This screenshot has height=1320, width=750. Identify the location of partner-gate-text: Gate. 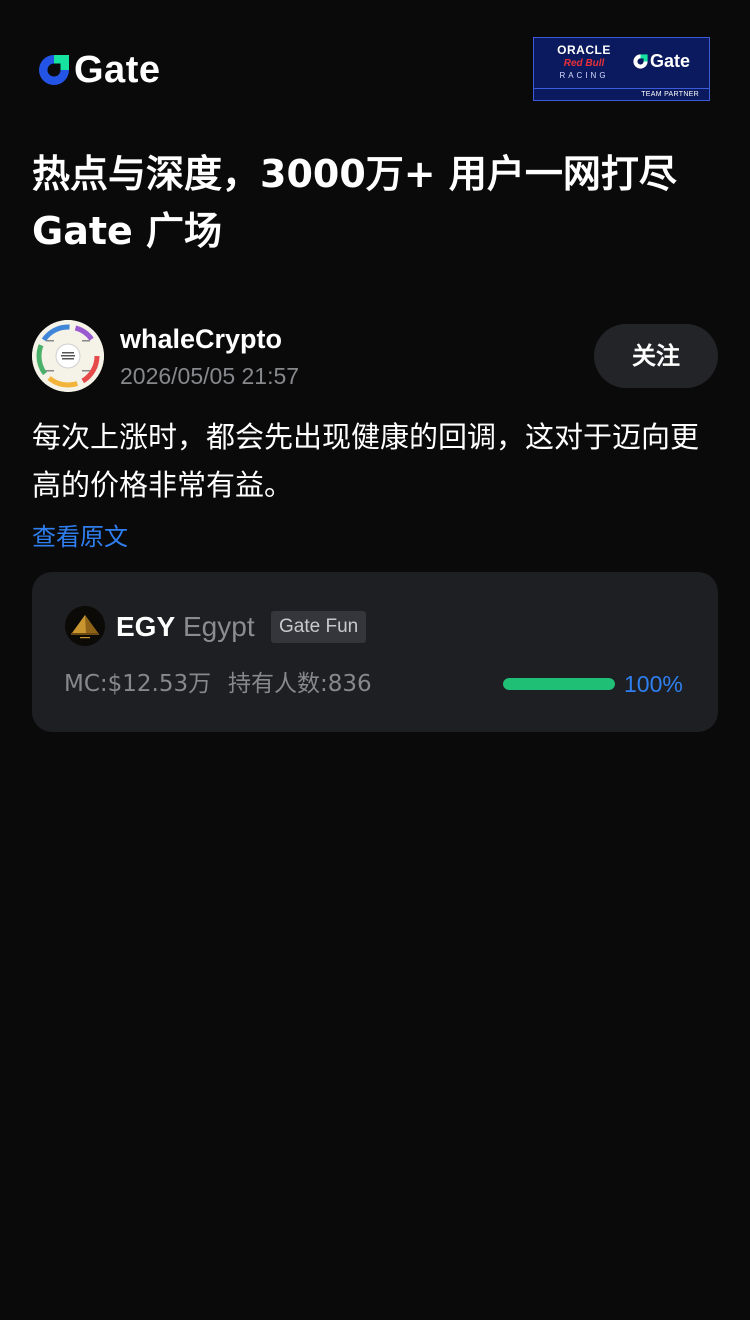
(670, 61).